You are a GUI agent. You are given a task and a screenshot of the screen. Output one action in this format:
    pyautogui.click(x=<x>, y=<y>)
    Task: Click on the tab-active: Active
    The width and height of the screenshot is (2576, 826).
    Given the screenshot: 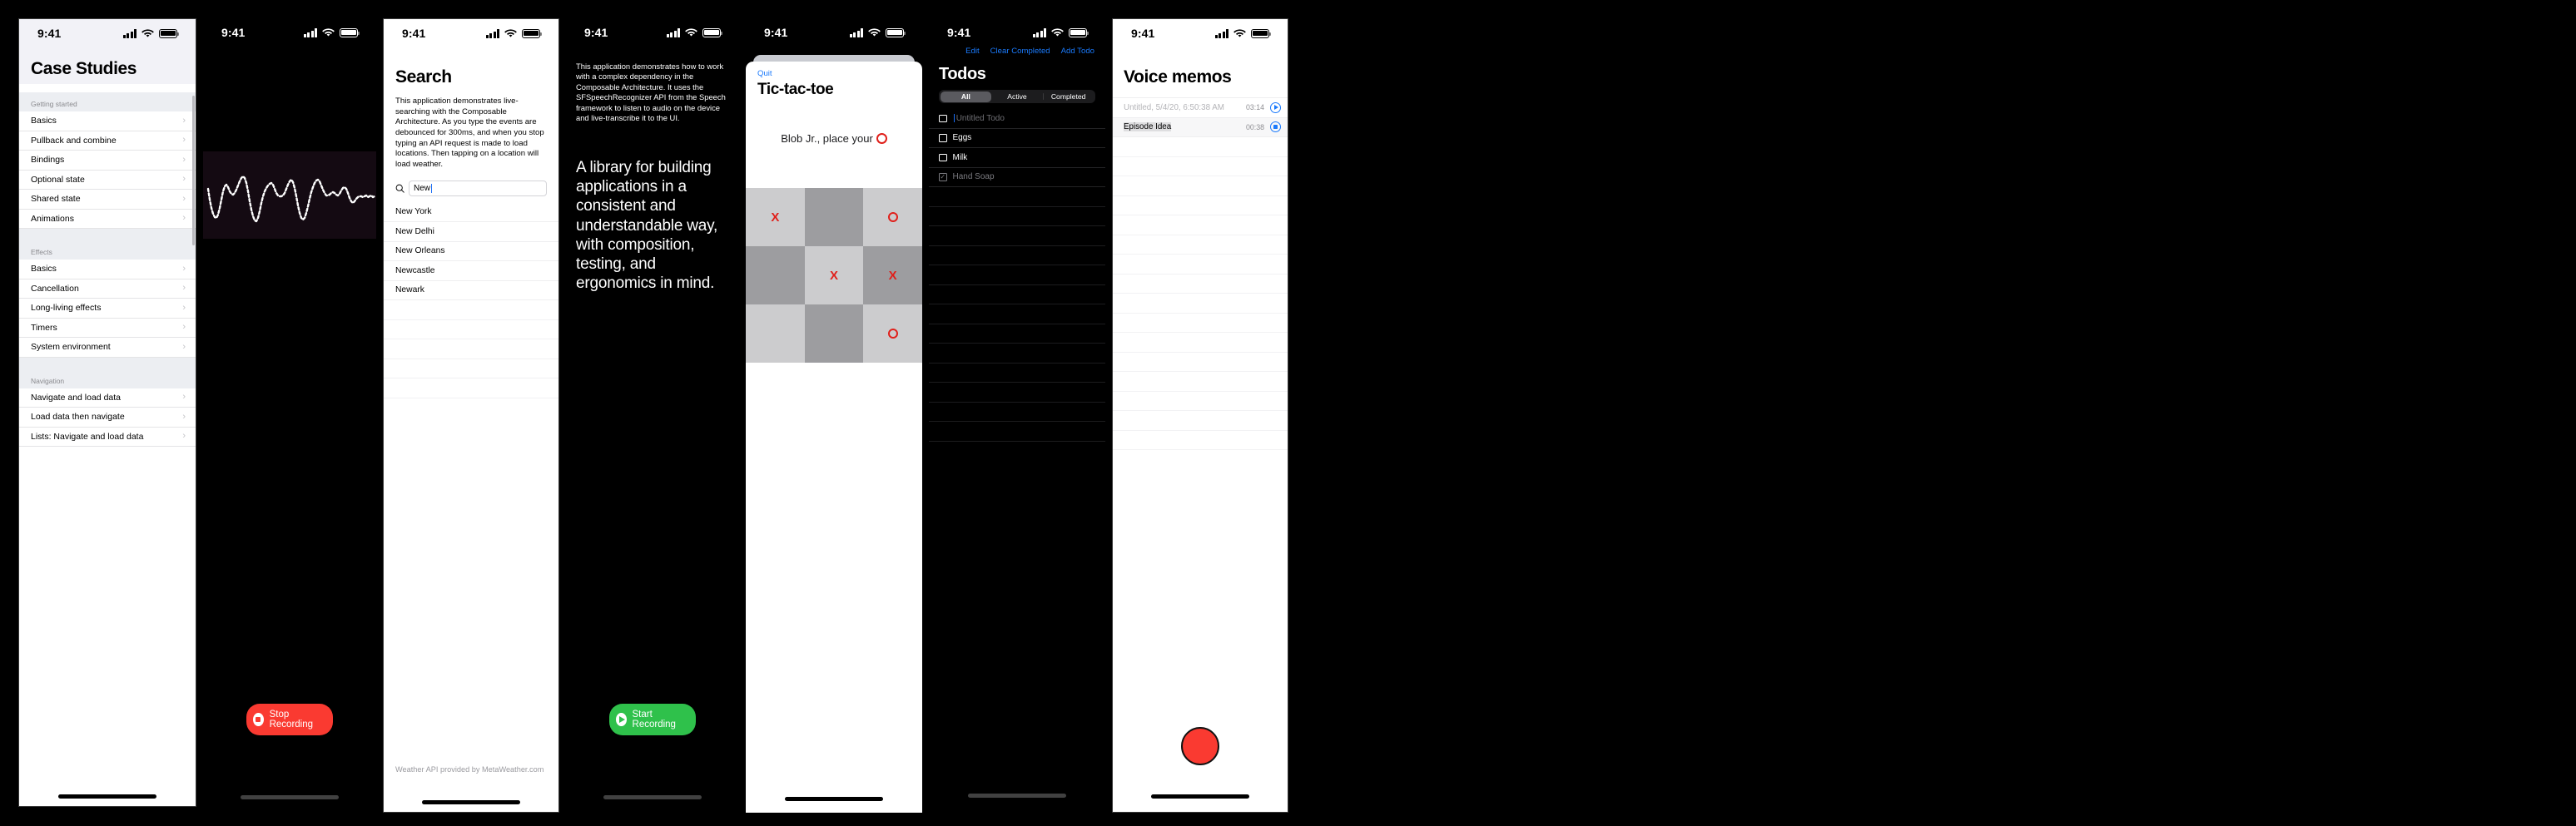 What is the action you would take?
    pyautogui.click(x=1017, y=97)
    